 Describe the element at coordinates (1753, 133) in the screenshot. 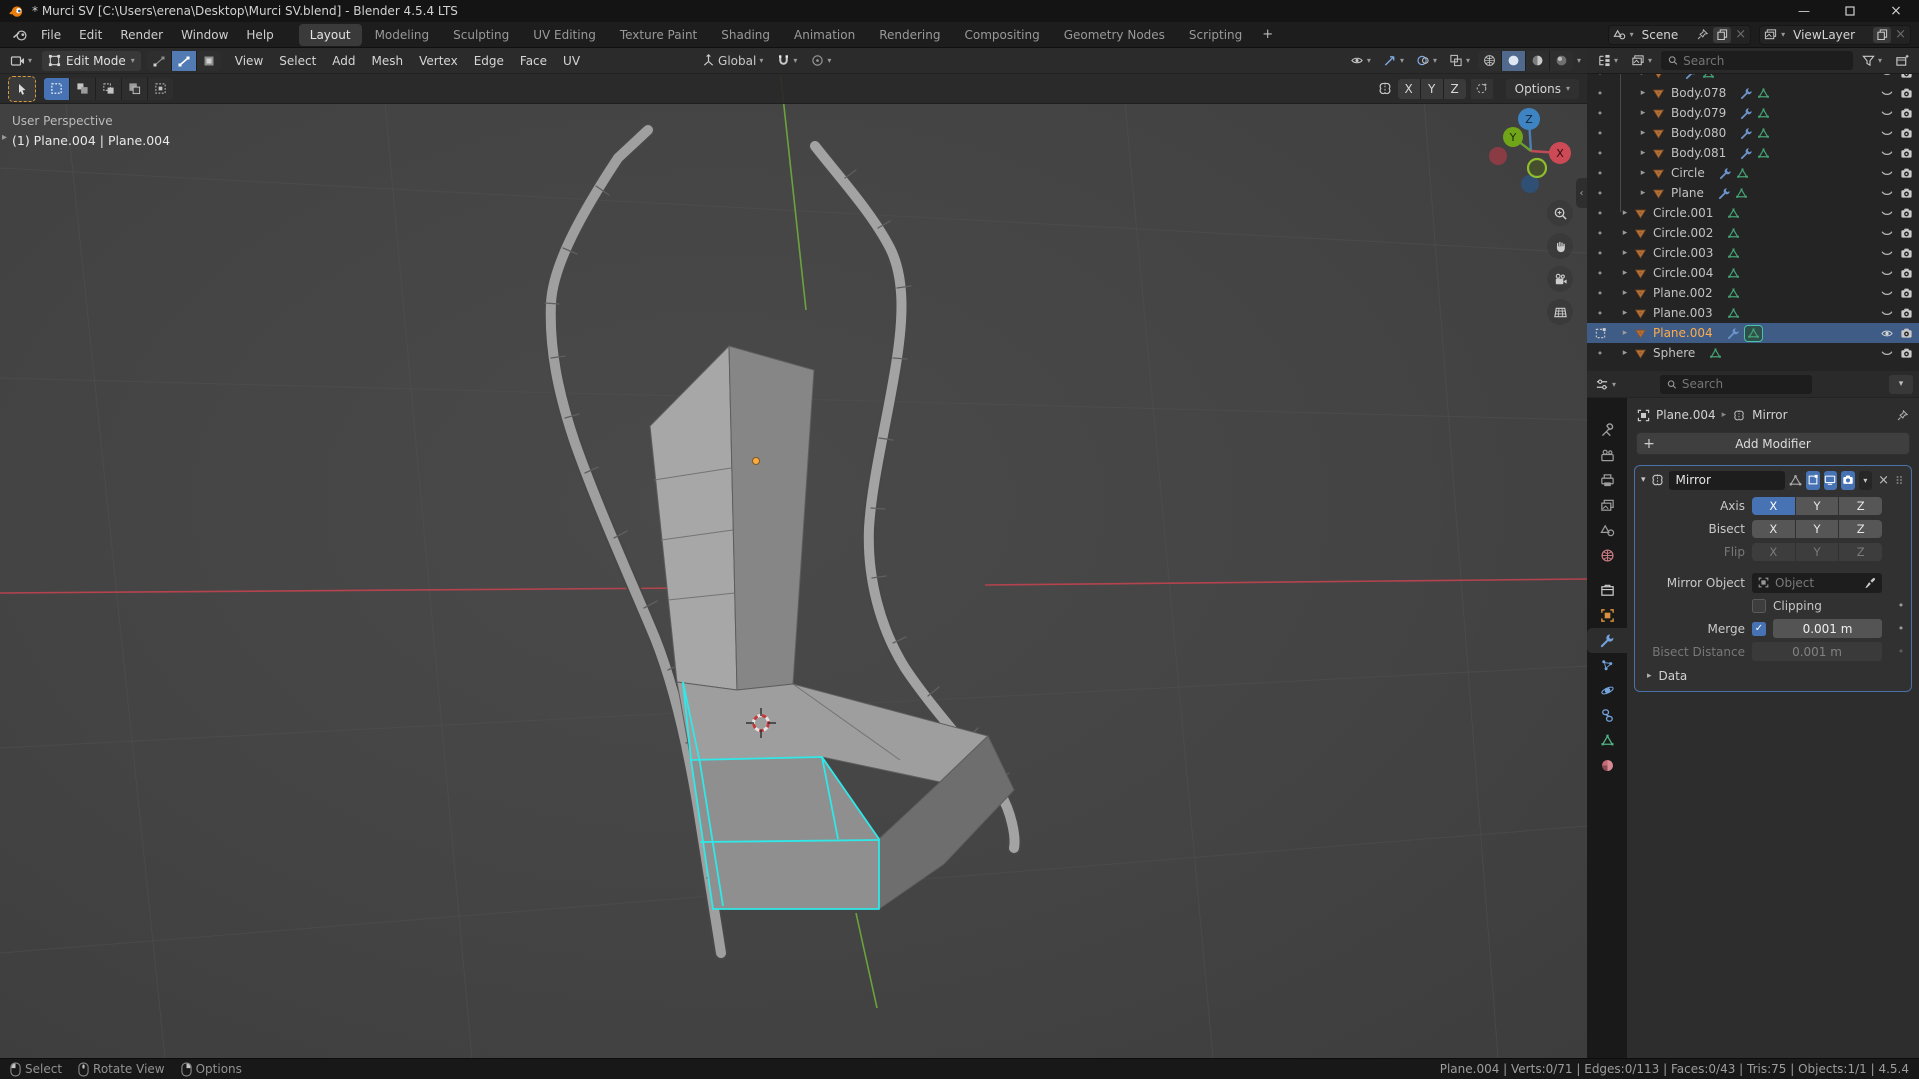

I see `outliner-row-body-080: • ▸ Body.080` at that location.